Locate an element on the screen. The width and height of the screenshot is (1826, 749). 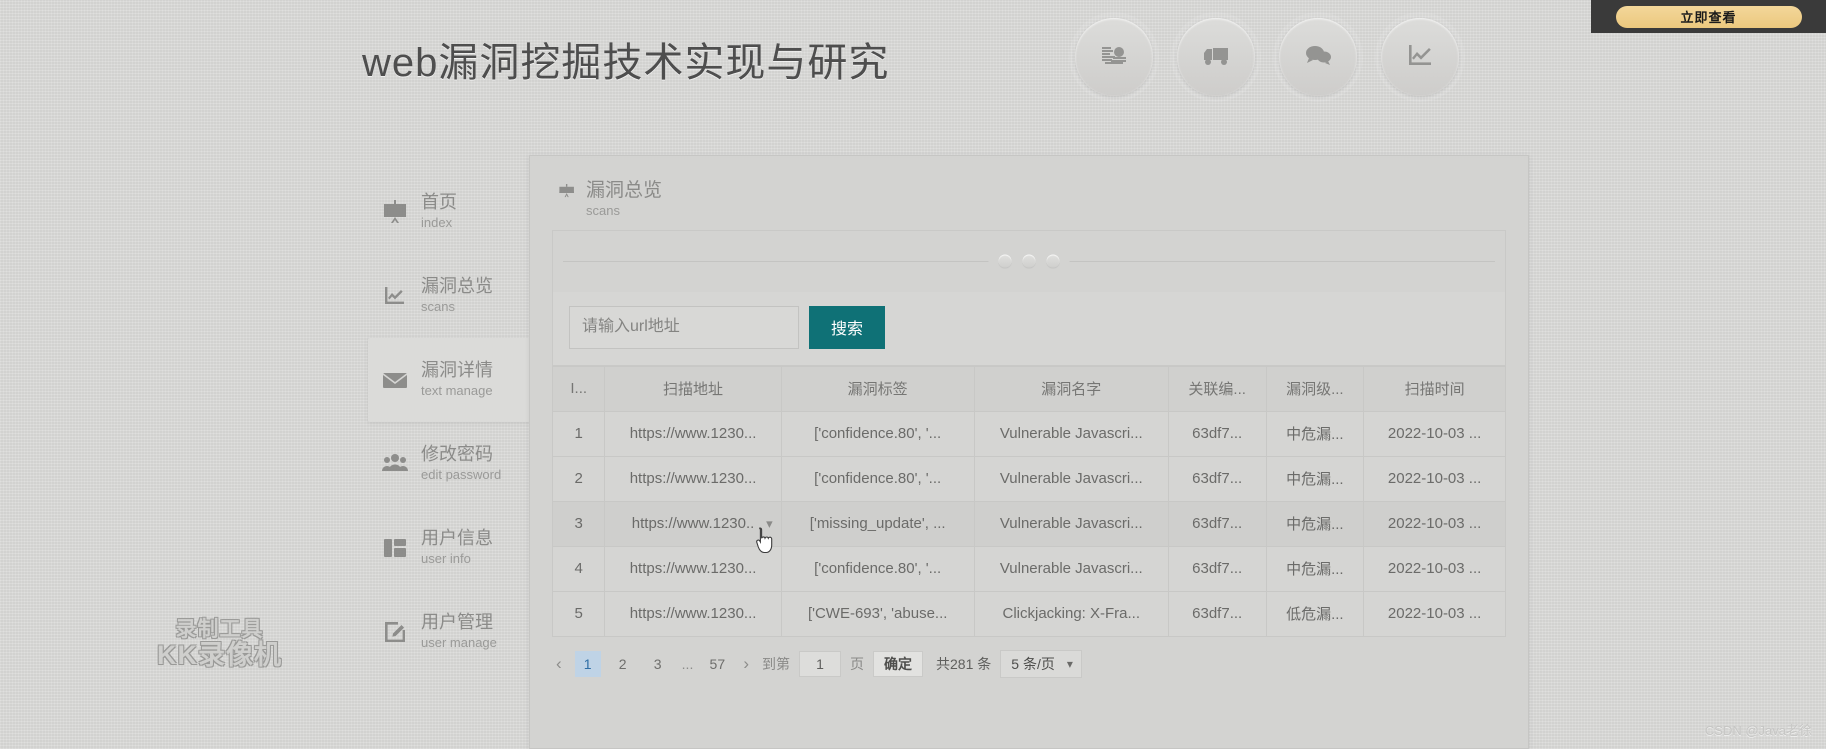
table-header-row: I... 扫描地址 漏洞标签 漏洞名字 关联编... 漏洞级... 扫描时间 is located at coordinates (1028, 388).